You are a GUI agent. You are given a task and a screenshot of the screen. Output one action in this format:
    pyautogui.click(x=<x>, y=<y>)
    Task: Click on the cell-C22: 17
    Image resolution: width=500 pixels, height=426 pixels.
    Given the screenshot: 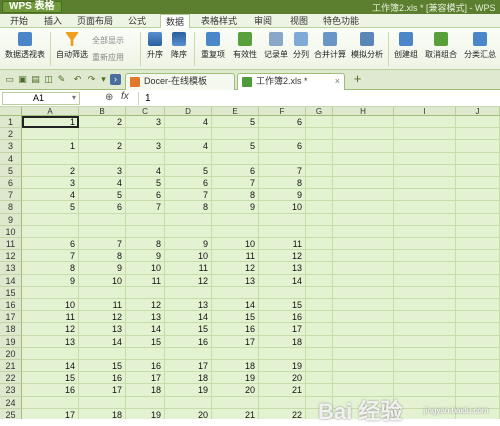 What is the action you would take?
    pyautogui.click(x=145, y=378)
    